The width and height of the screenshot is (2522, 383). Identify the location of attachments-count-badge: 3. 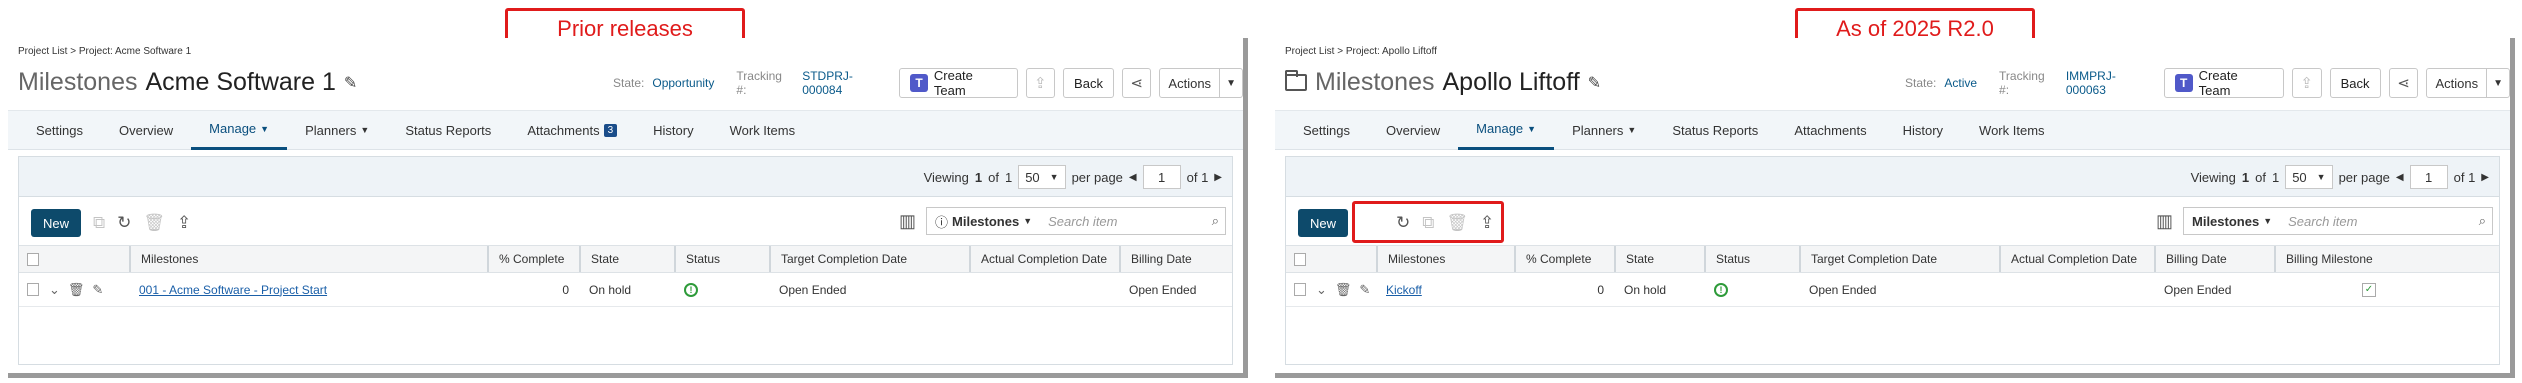
(610, 130).